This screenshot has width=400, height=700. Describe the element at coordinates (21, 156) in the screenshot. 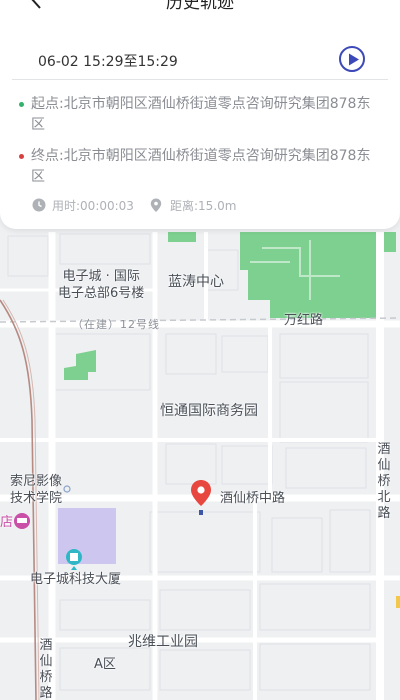

I see `end-dot-icon` at that location.